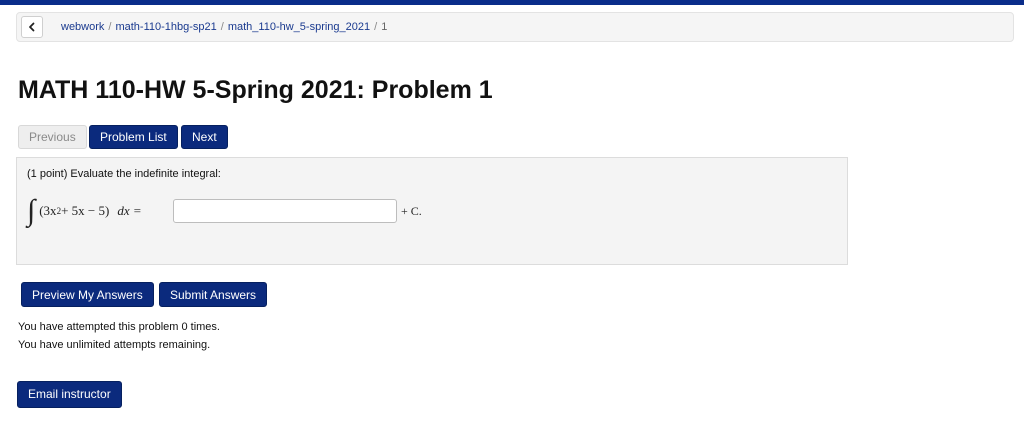 The width and height of the screenshot is (1024, 444). I want to click on integrand-rest: + 5x − 5), so click(85, 210).